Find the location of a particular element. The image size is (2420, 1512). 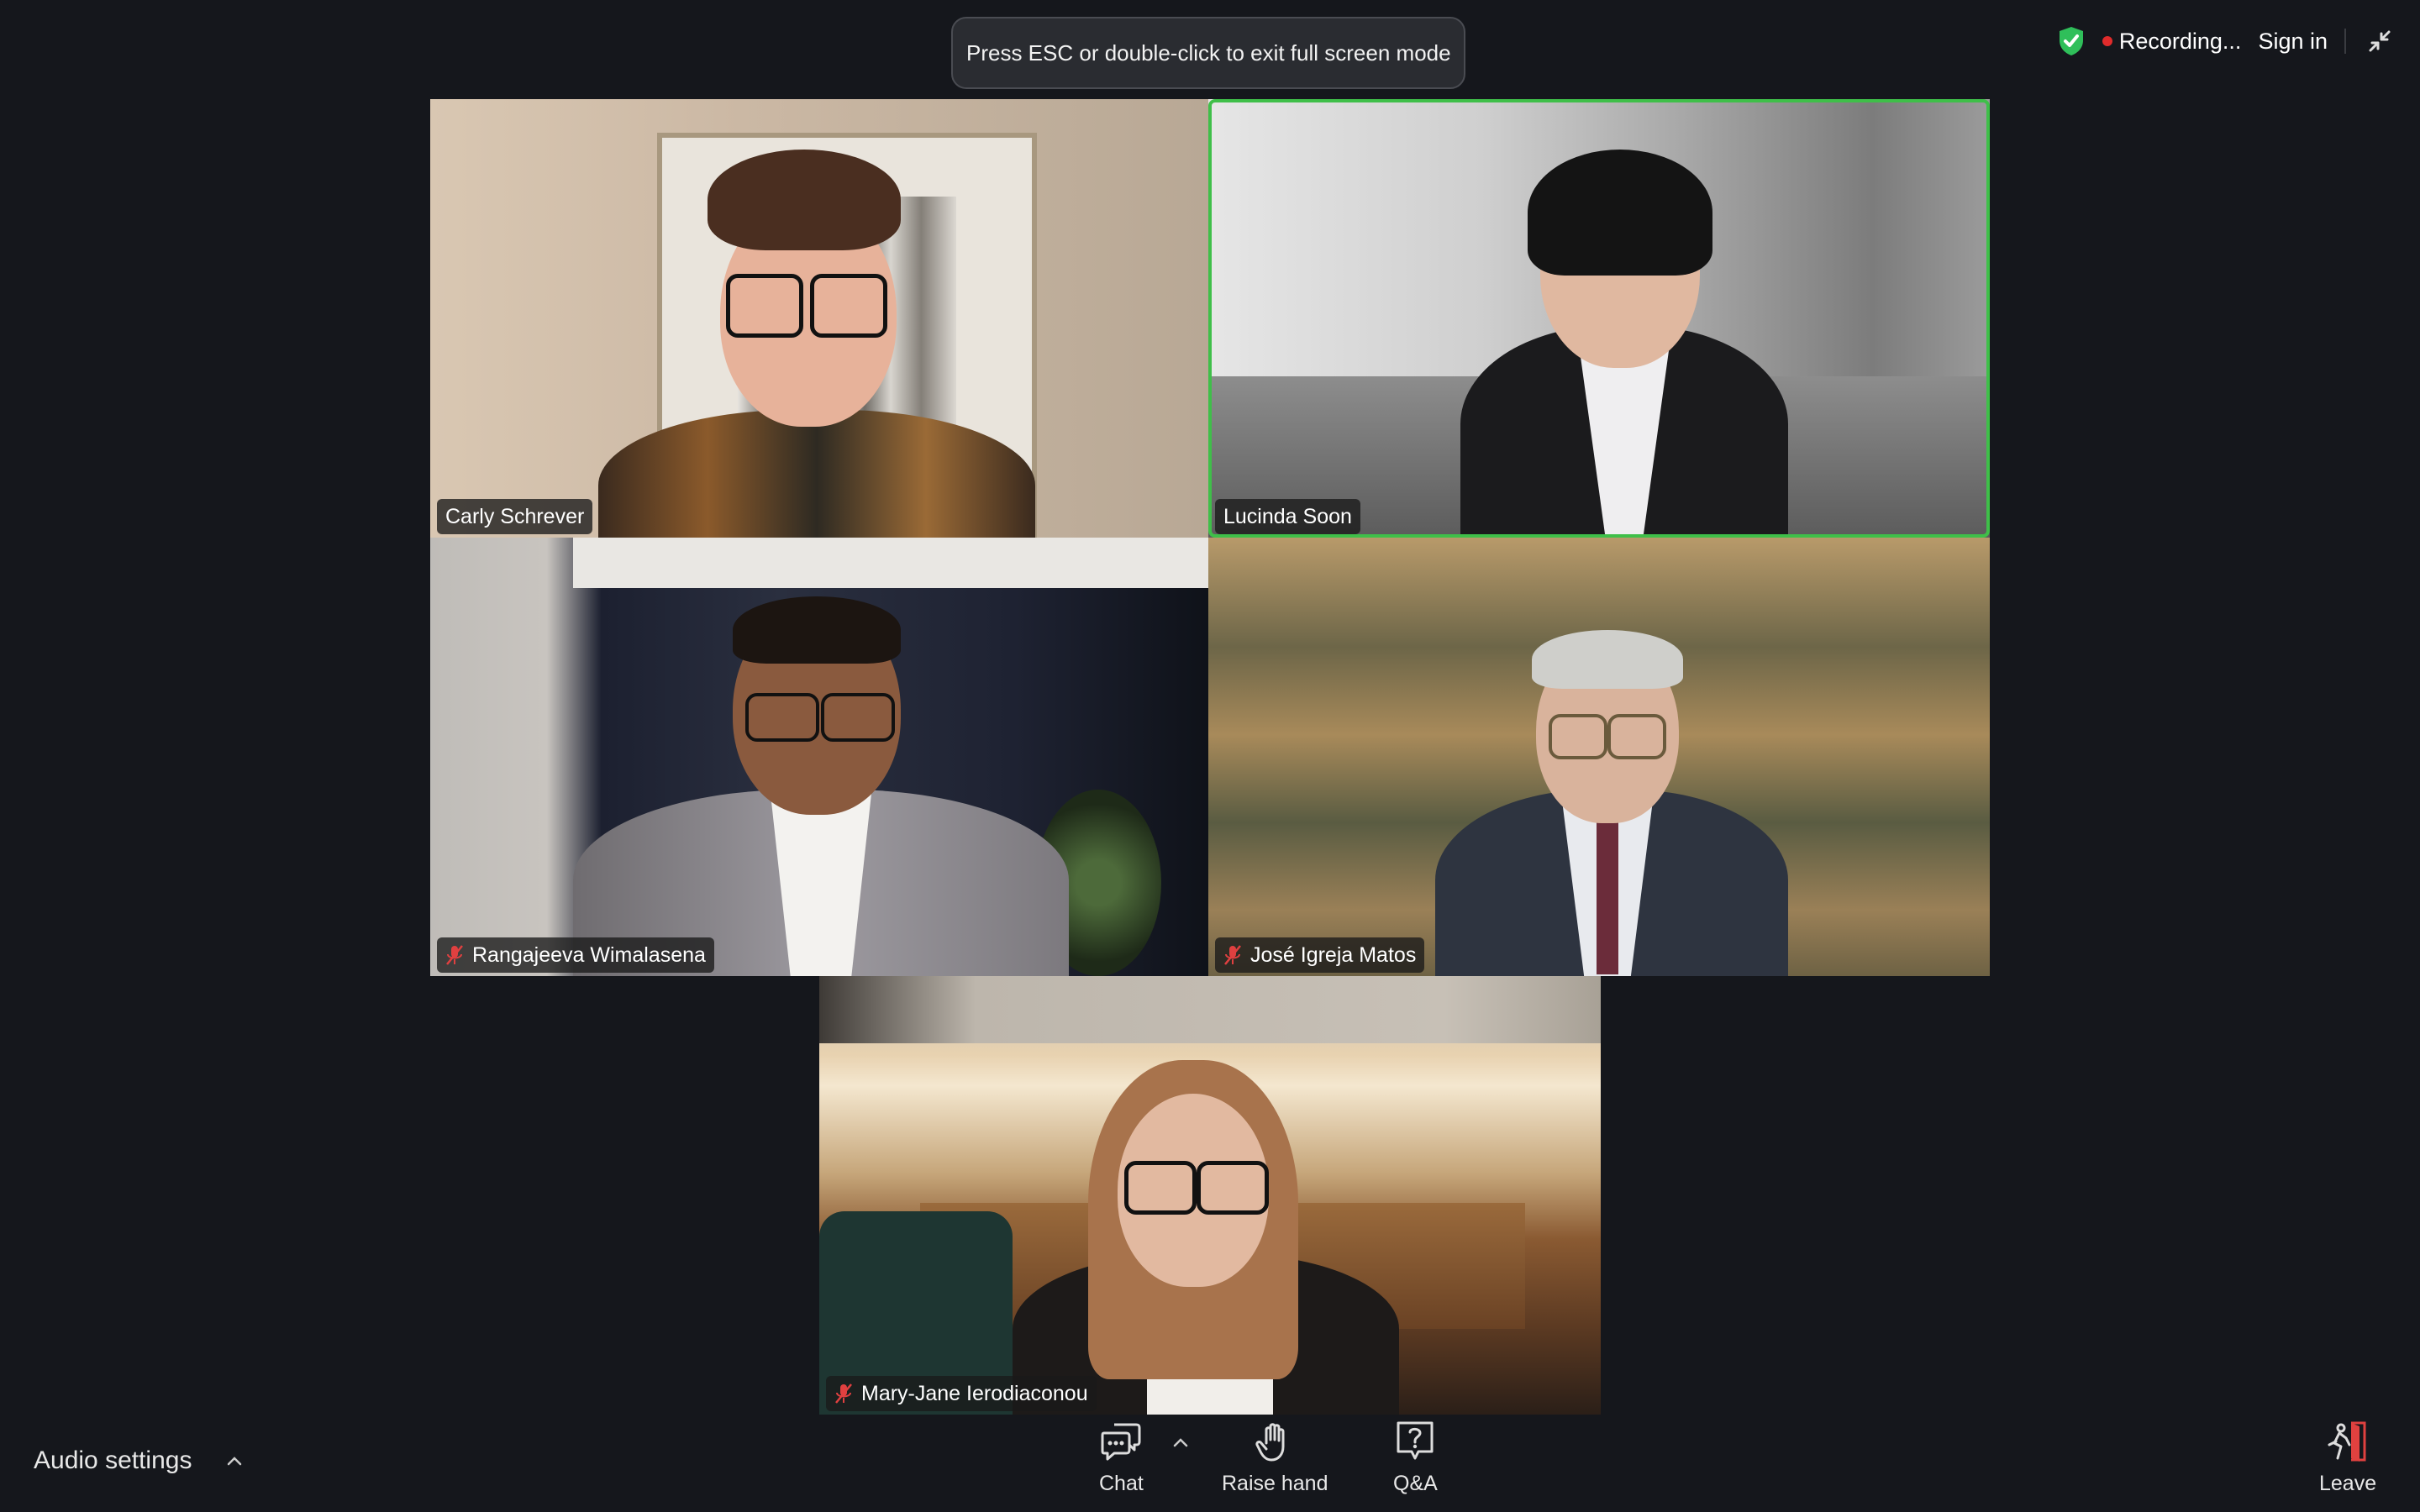

sign-in-button: Sign in is located at coordinates (2293, 42).